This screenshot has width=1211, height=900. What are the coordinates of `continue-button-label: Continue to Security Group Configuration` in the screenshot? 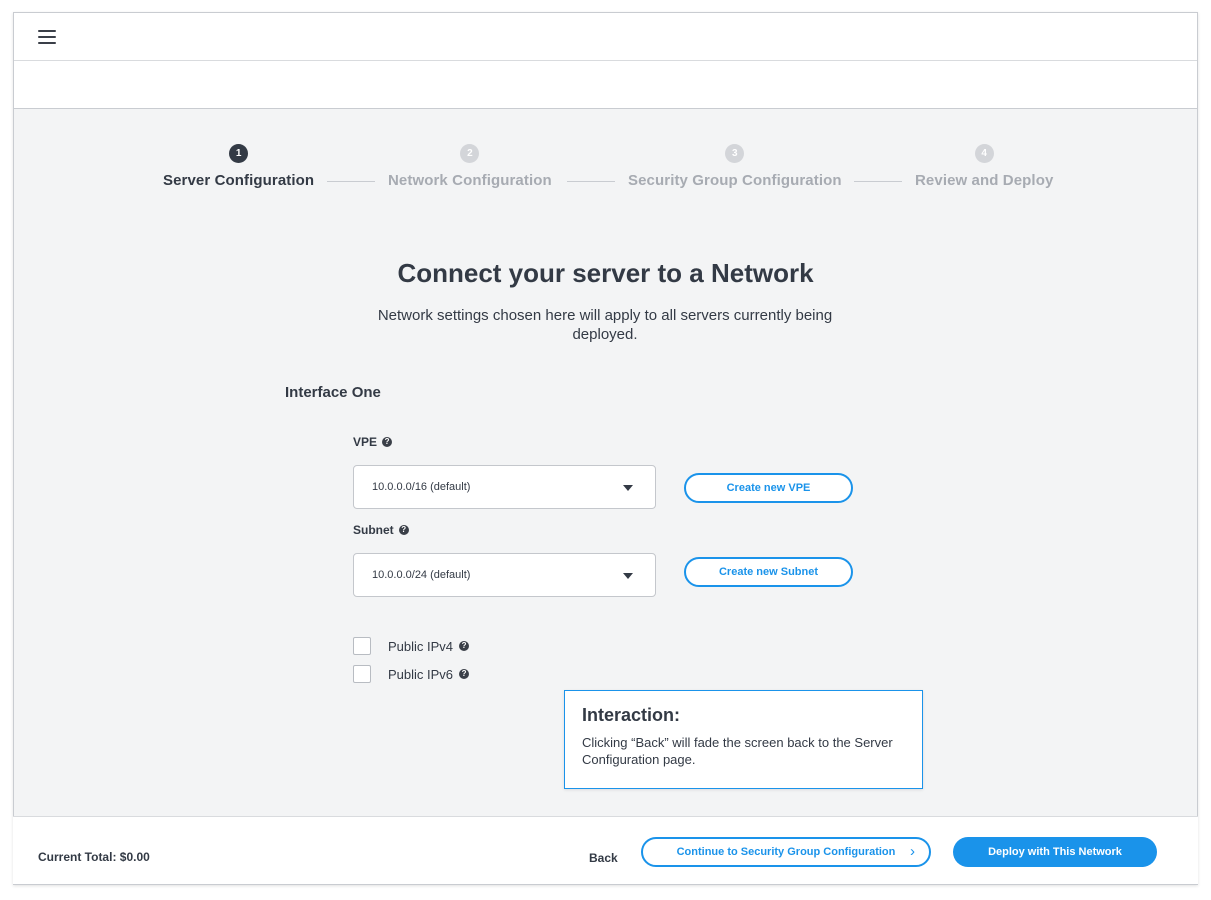 It's located at (786, 852).